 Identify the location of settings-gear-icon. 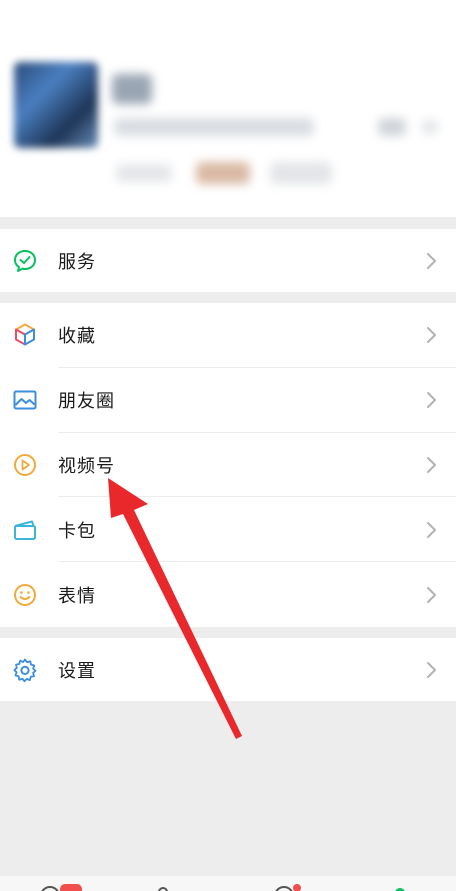
(25, 670).